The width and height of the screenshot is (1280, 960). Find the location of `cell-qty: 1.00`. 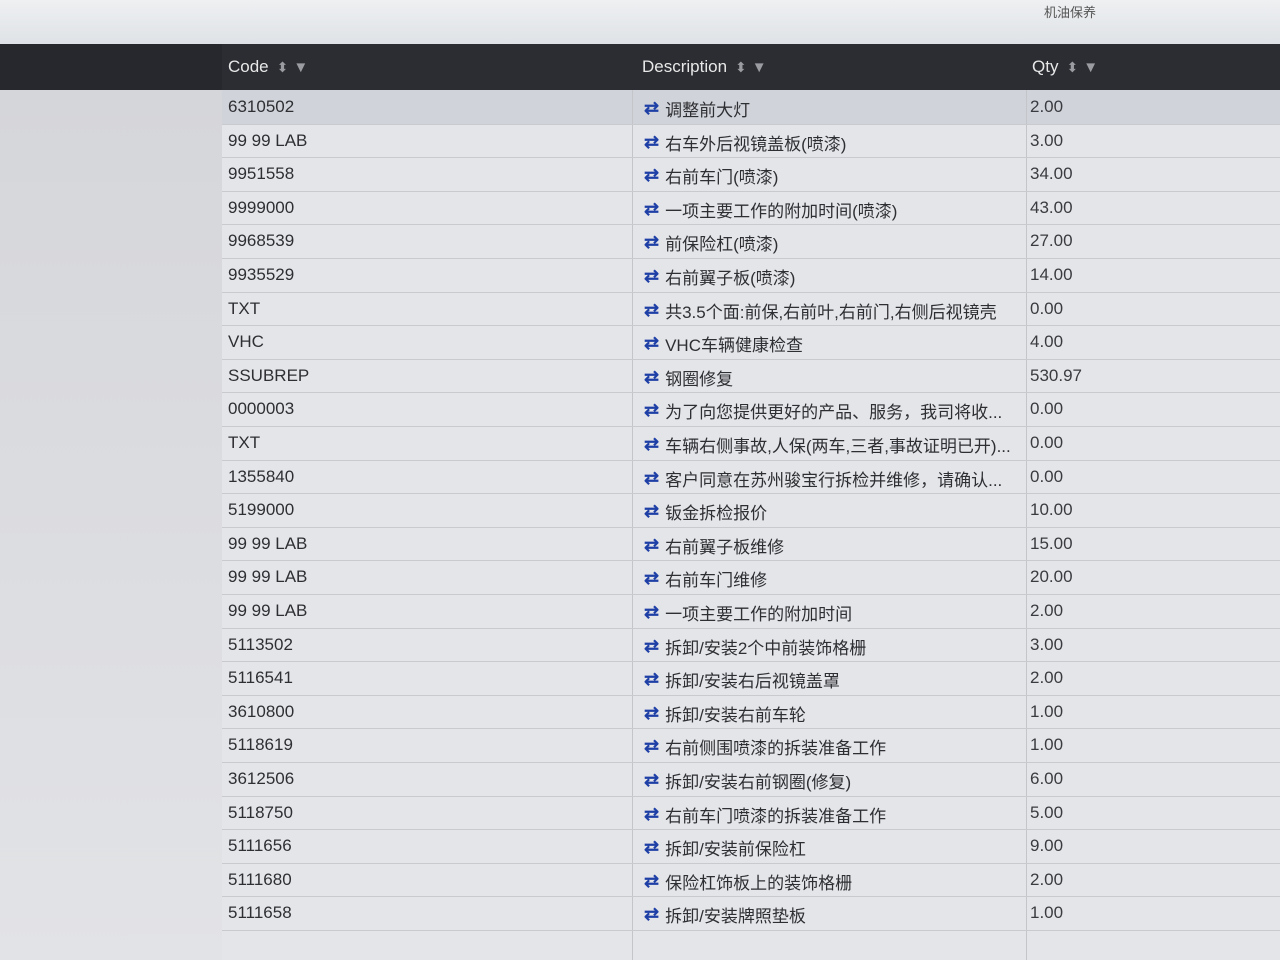

cell-qty: 1.00 is located at coordinates (1047, 913).